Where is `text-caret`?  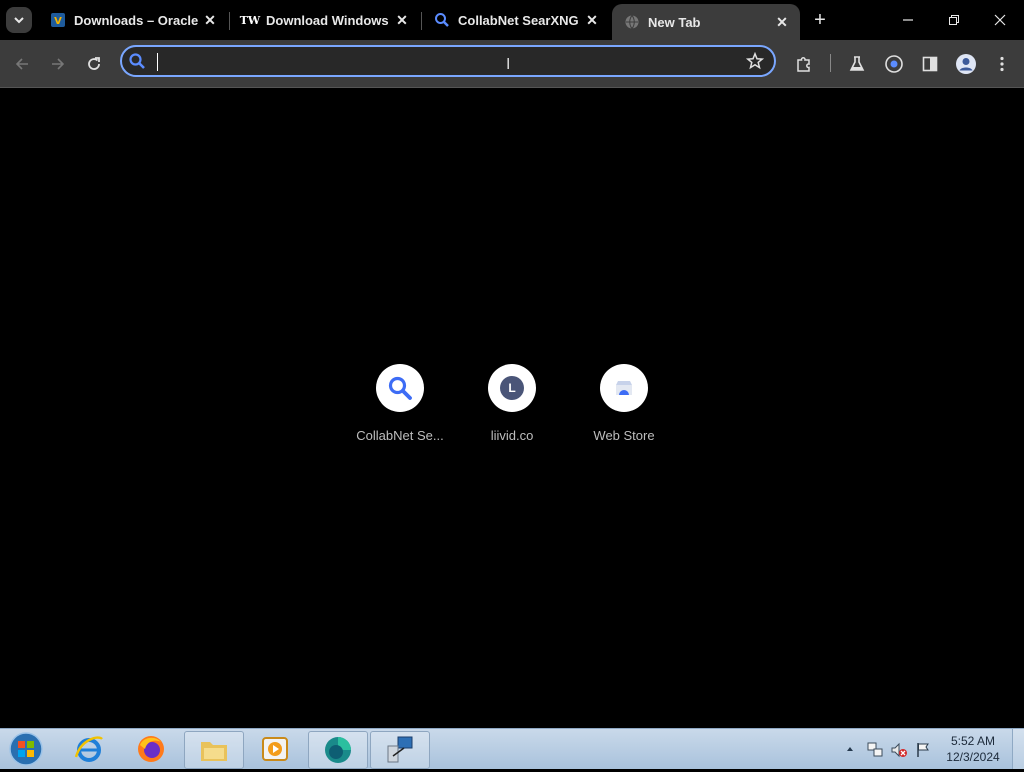 text-caret is located at coordinates (157, 62).